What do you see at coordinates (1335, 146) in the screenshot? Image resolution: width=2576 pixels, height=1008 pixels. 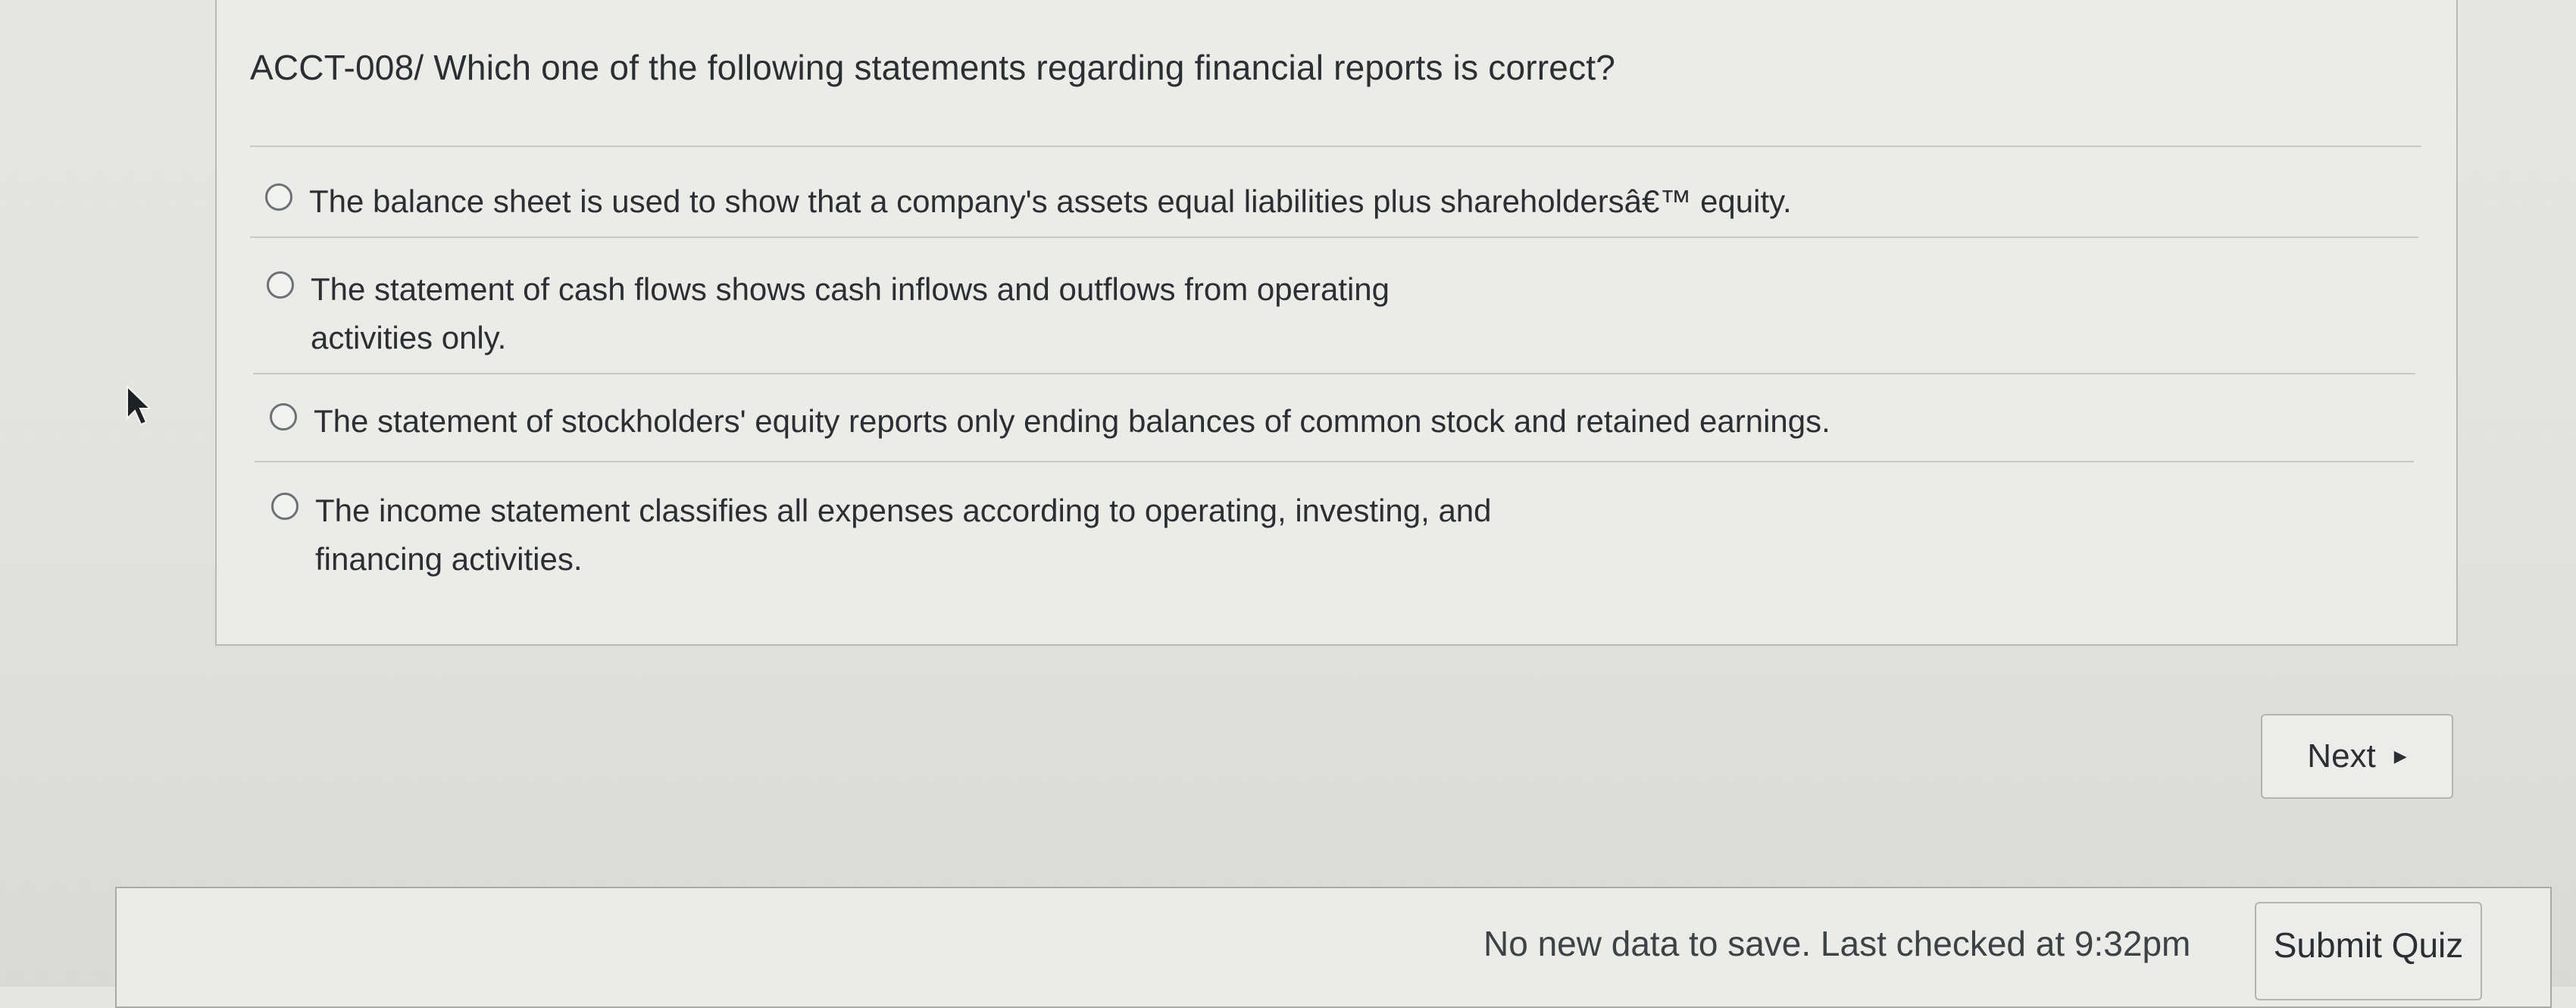 I see `question-divider` at bounding box center [1335, 146].